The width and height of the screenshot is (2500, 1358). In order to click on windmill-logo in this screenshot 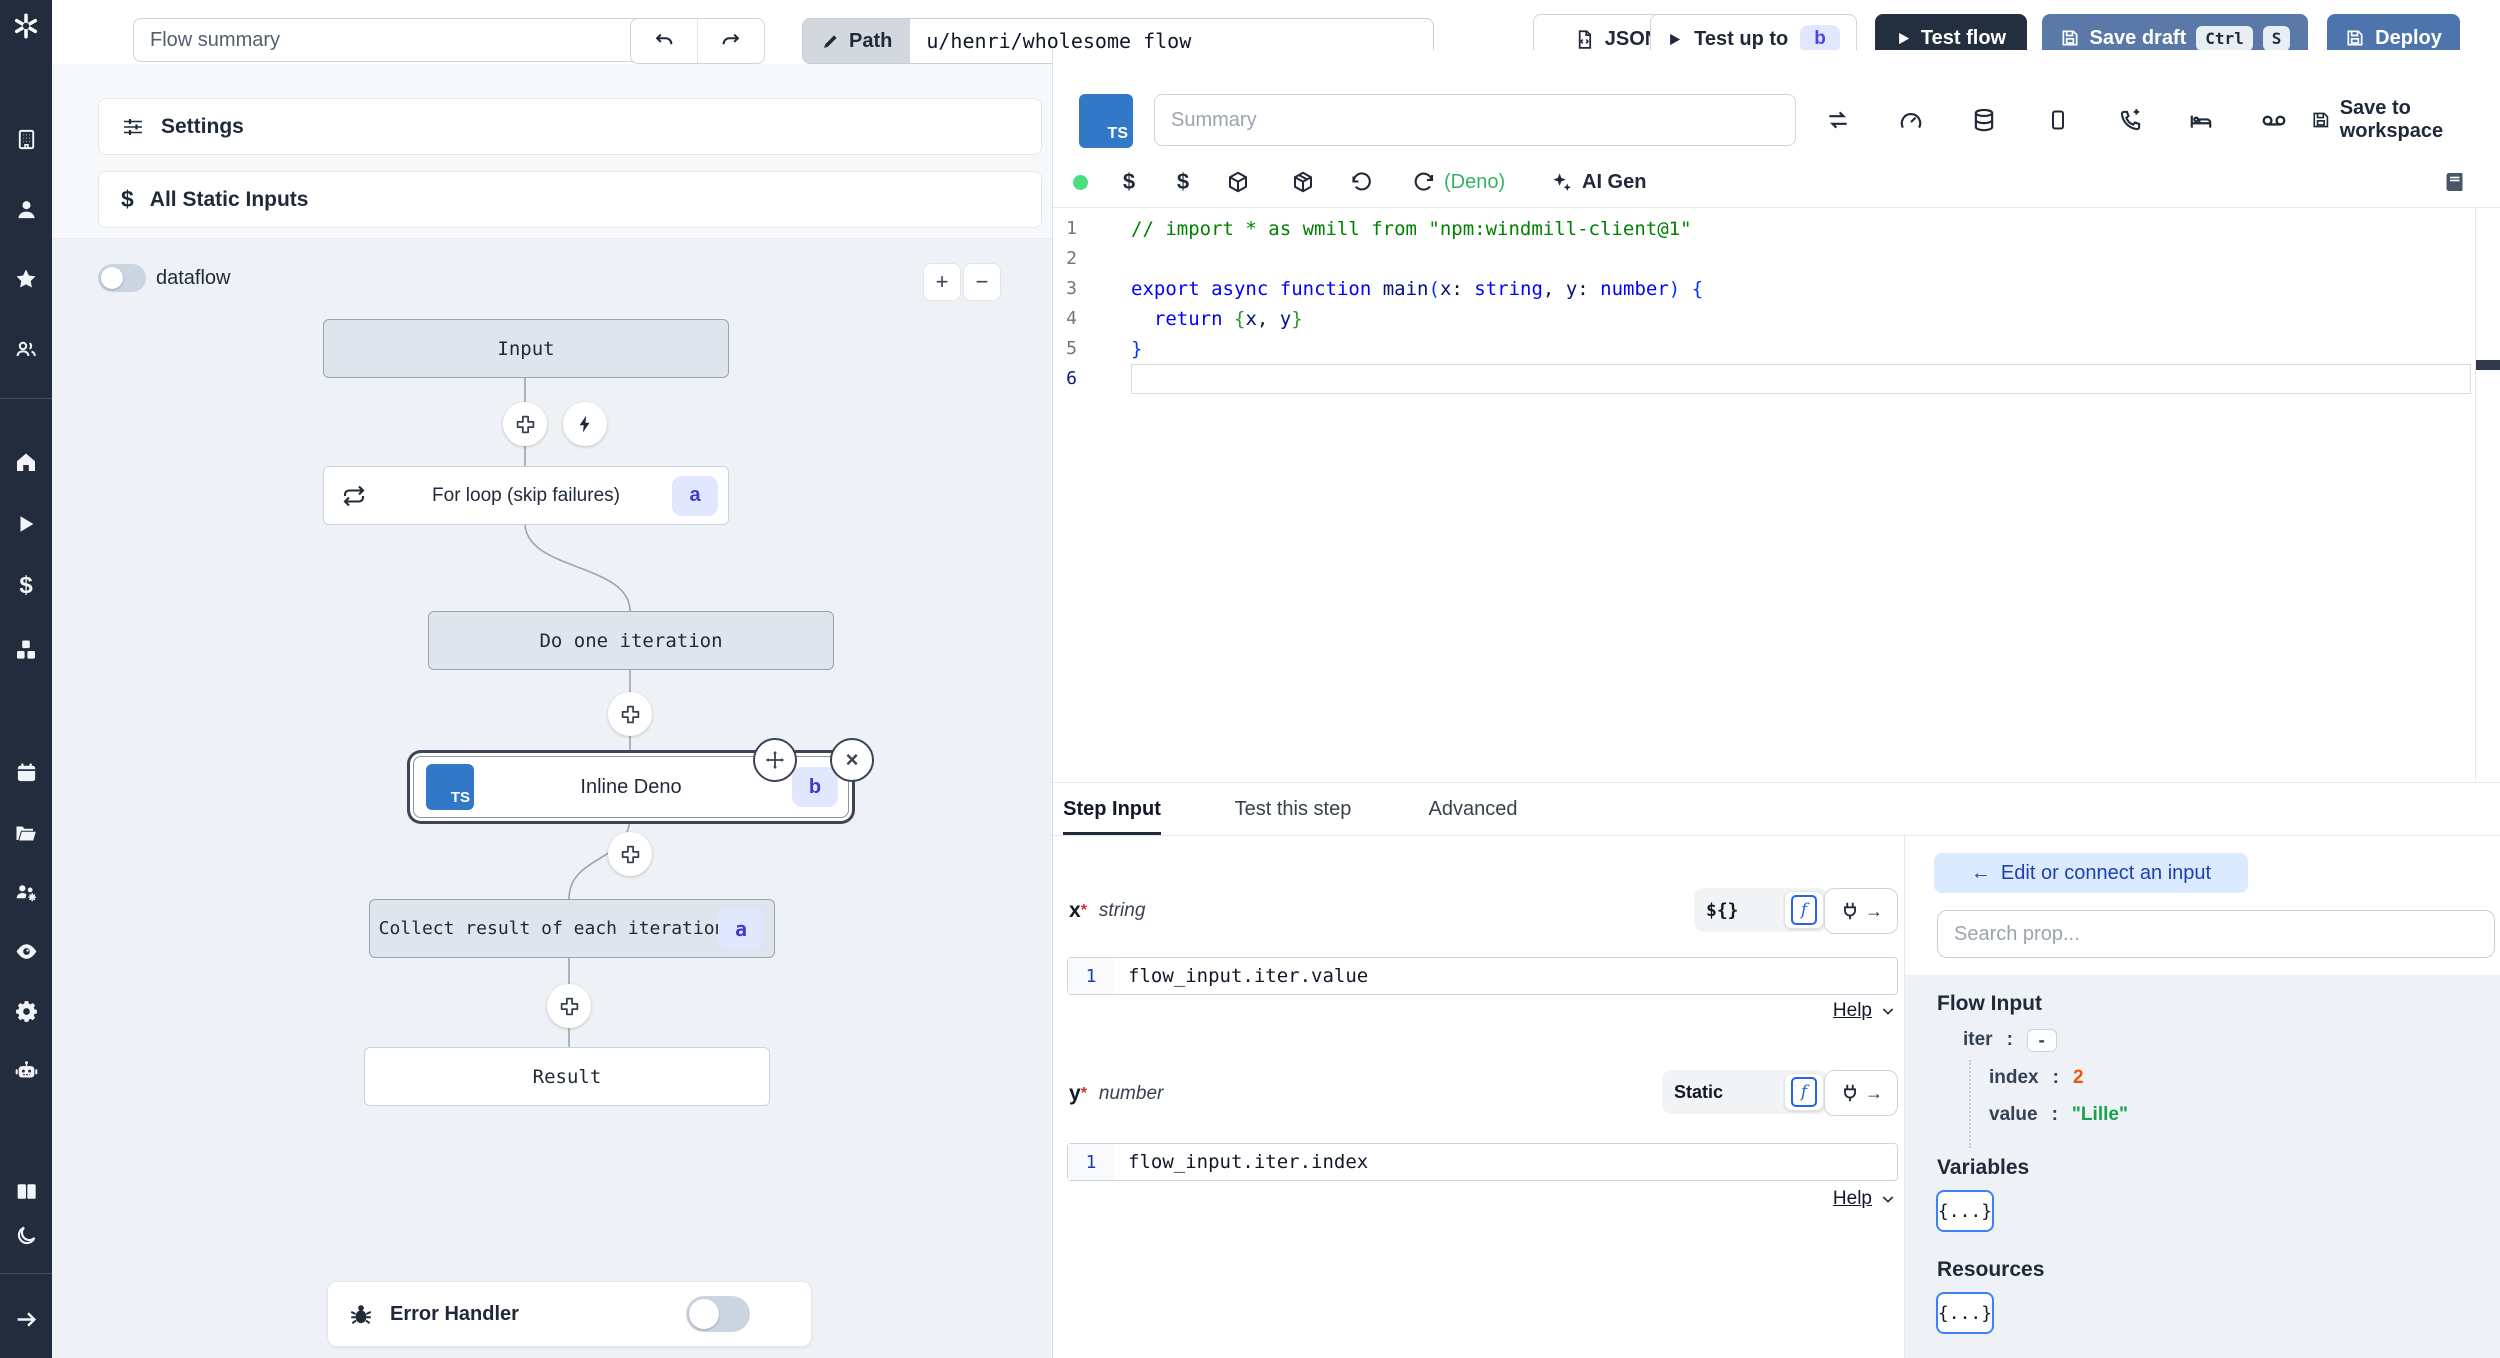, I will do `click(26, 26)`.